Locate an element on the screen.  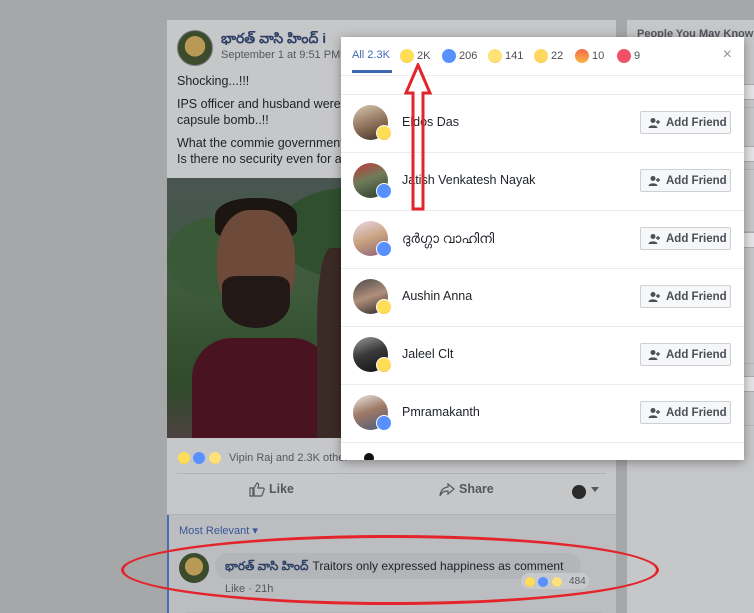
tab-sad: 141 is located at coordinates (505, 56).